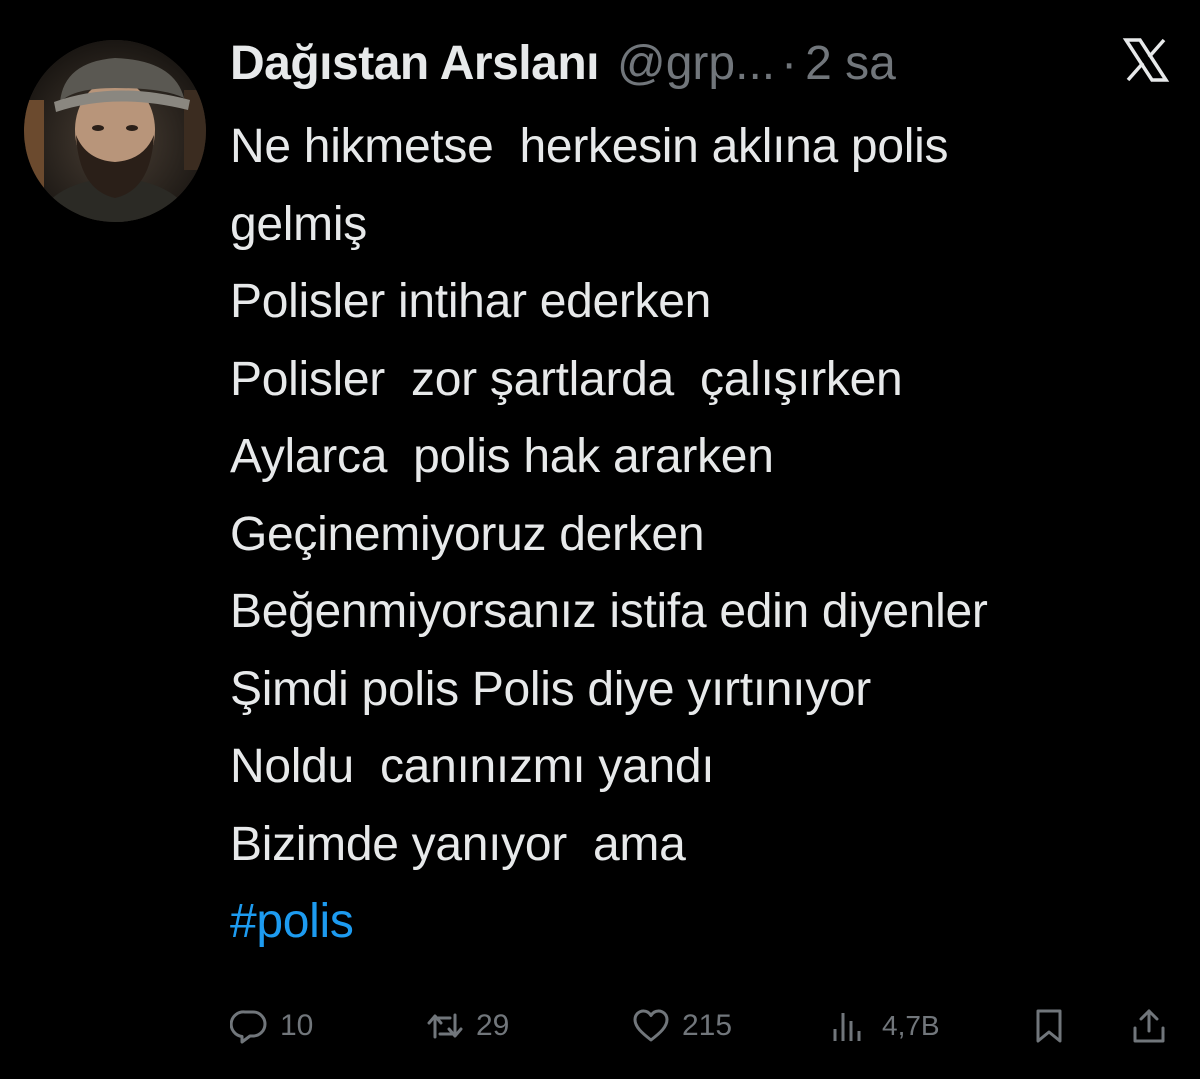 This screenshot has width=1200, height=1079. What do you see at coordinates (297, 1025) in the screenshot?
I see `reply-count: 10` at bounding box center [297, 1025].